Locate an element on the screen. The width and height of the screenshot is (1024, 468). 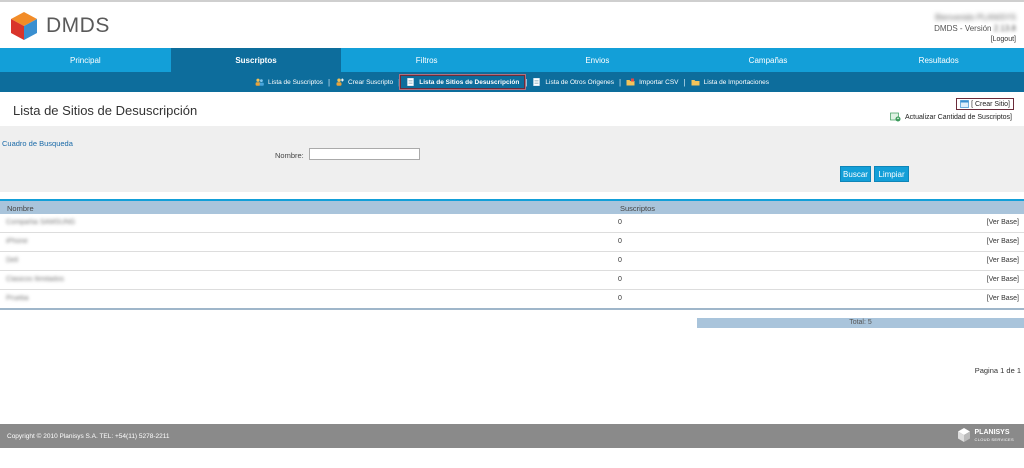
column-header-suscriptos: Suscriptos is located at coordinates (637, 208).